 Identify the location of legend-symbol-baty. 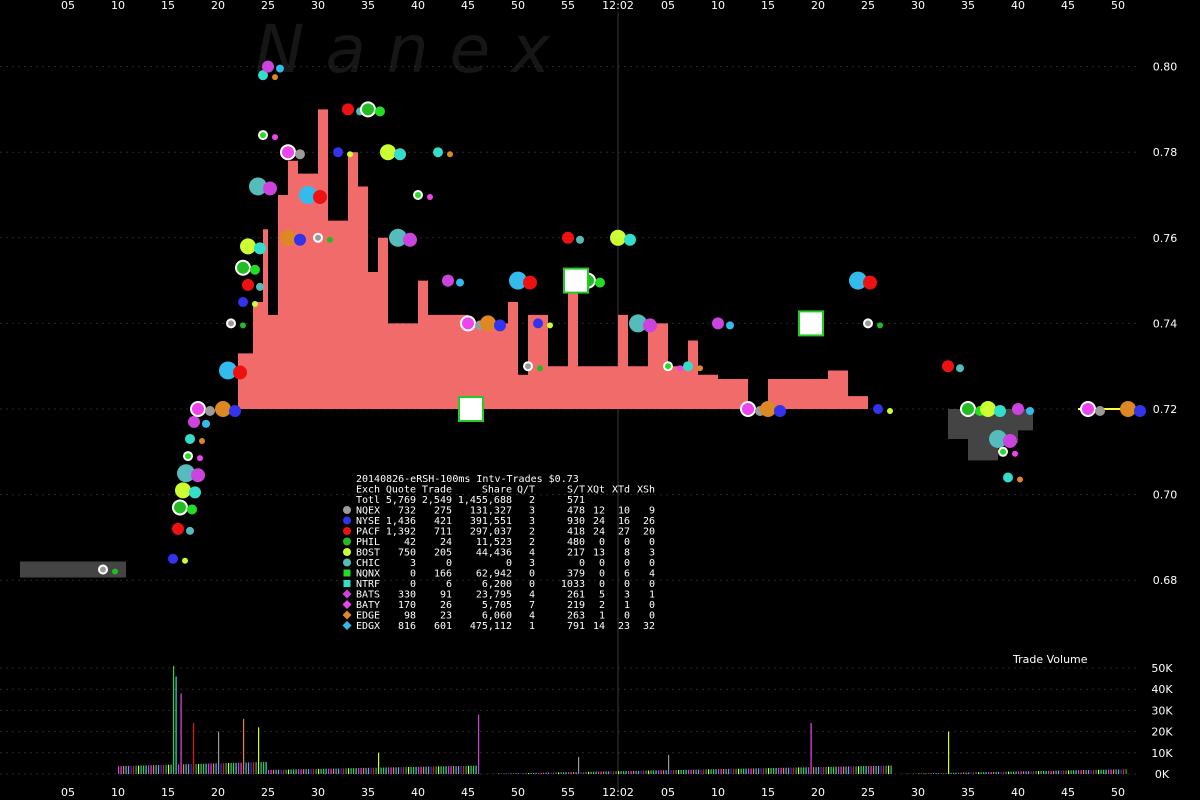
(347, 604).